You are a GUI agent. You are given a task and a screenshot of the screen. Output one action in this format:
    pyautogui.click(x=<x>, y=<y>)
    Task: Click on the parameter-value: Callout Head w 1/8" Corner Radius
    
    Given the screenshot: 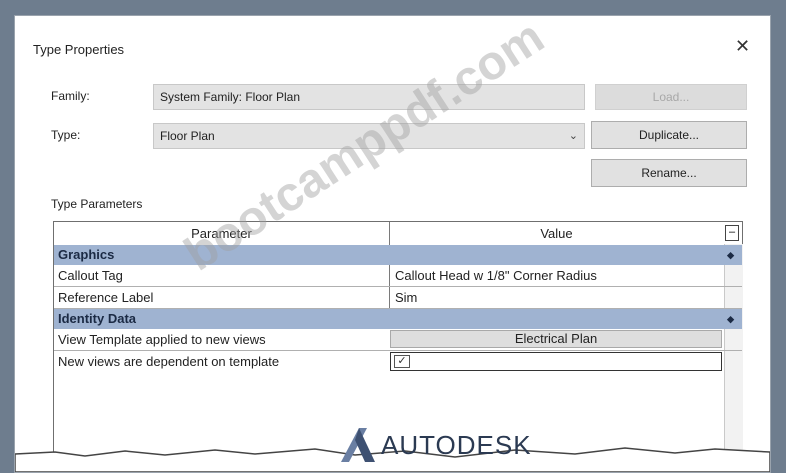 What is the action you would take?
    pyautogui.click(x=496, y=275)
    